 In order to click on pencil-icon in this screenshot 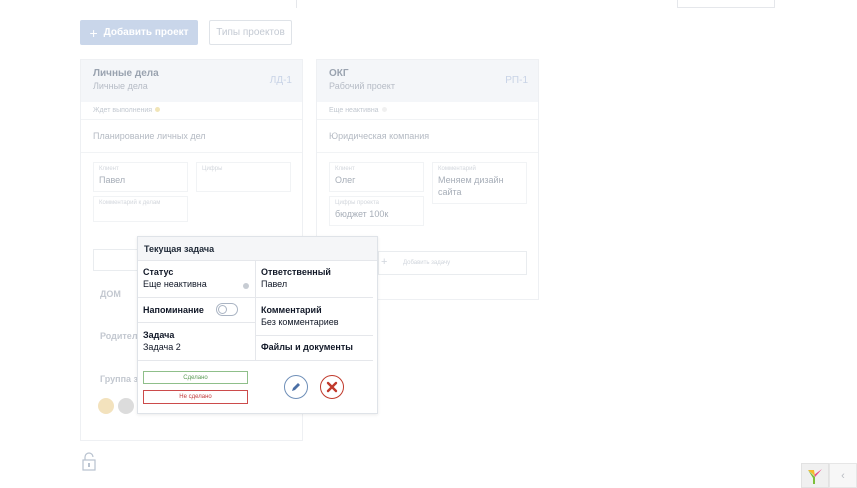, I will do `click(296, 387)`.